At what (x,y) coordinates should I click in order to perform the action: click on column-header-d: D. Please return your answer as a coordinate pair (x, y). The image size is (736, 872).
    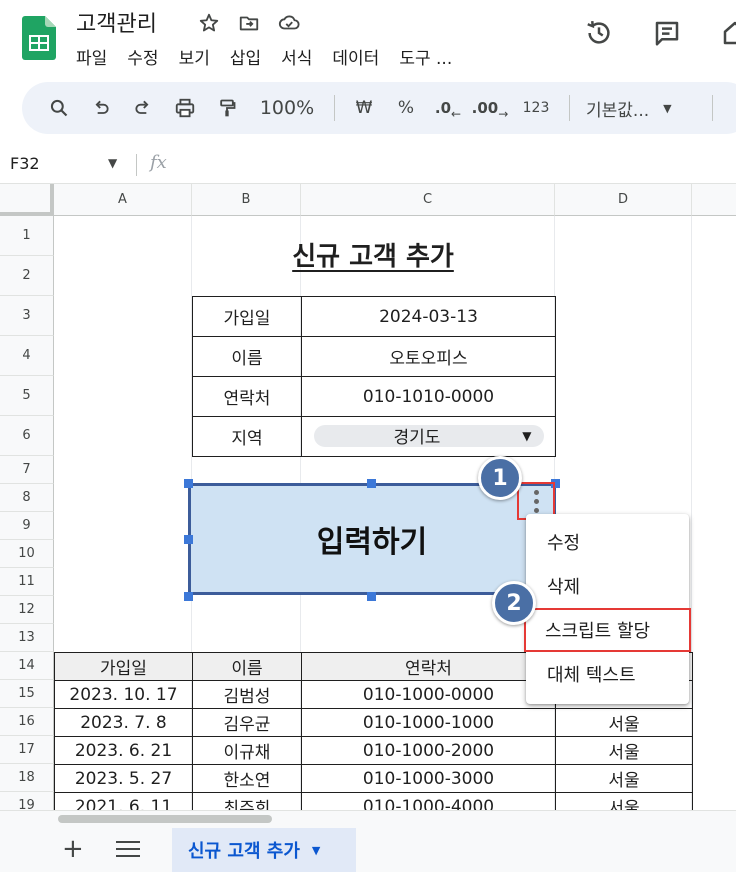
    Looking at the image, I should click on (623, 200).